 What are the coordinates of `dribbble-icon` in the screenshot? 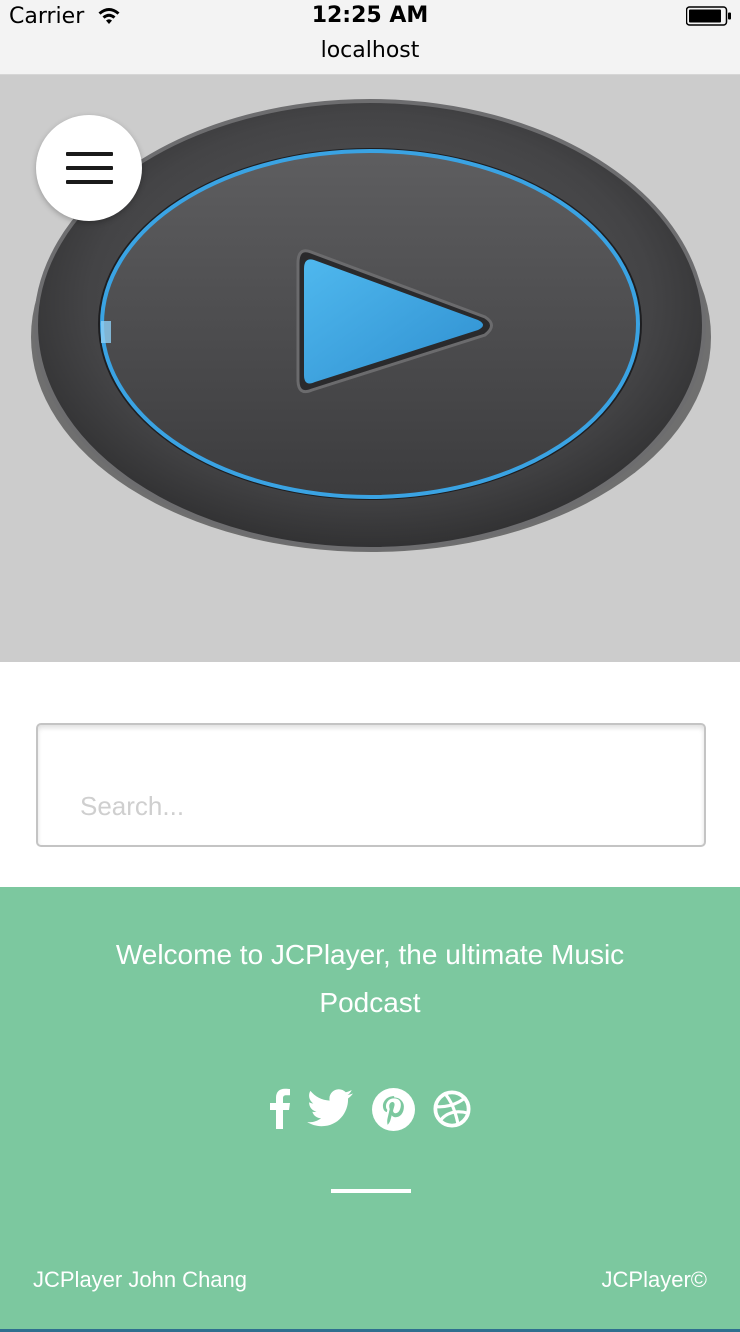 It's located at (452, 1109).